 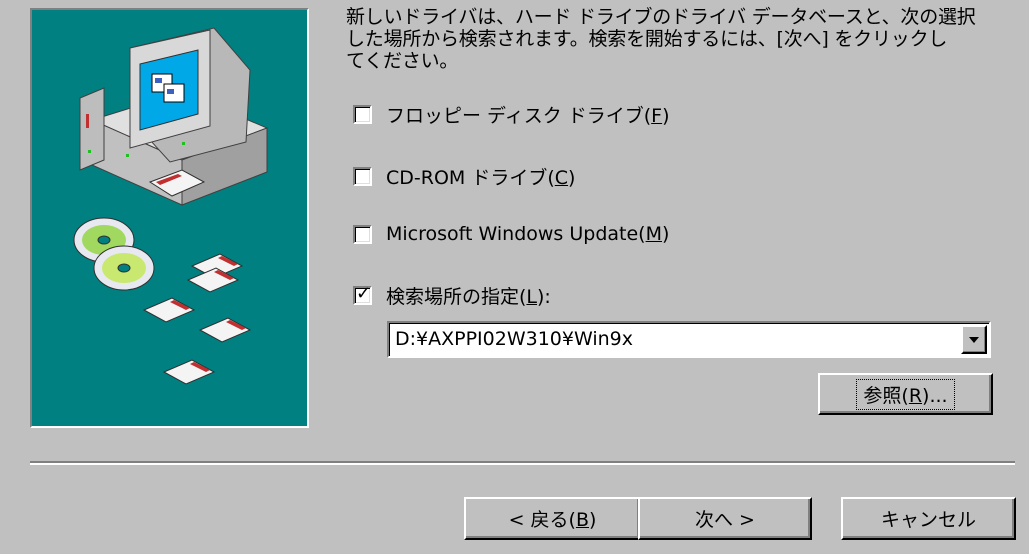 I want to click on back-button: < 戻る(B), so click(x=552, y=518).